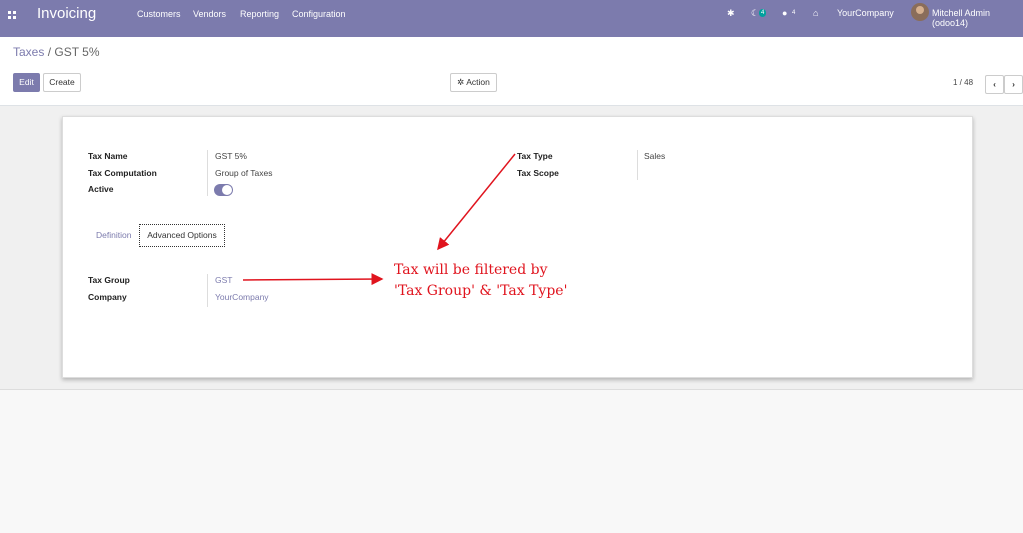 The height and width of the screenshot is (533, 1023). Describe the element at coordinates (476, 202) in the screenshot. I see `arrow-from-tax-type` at that location.